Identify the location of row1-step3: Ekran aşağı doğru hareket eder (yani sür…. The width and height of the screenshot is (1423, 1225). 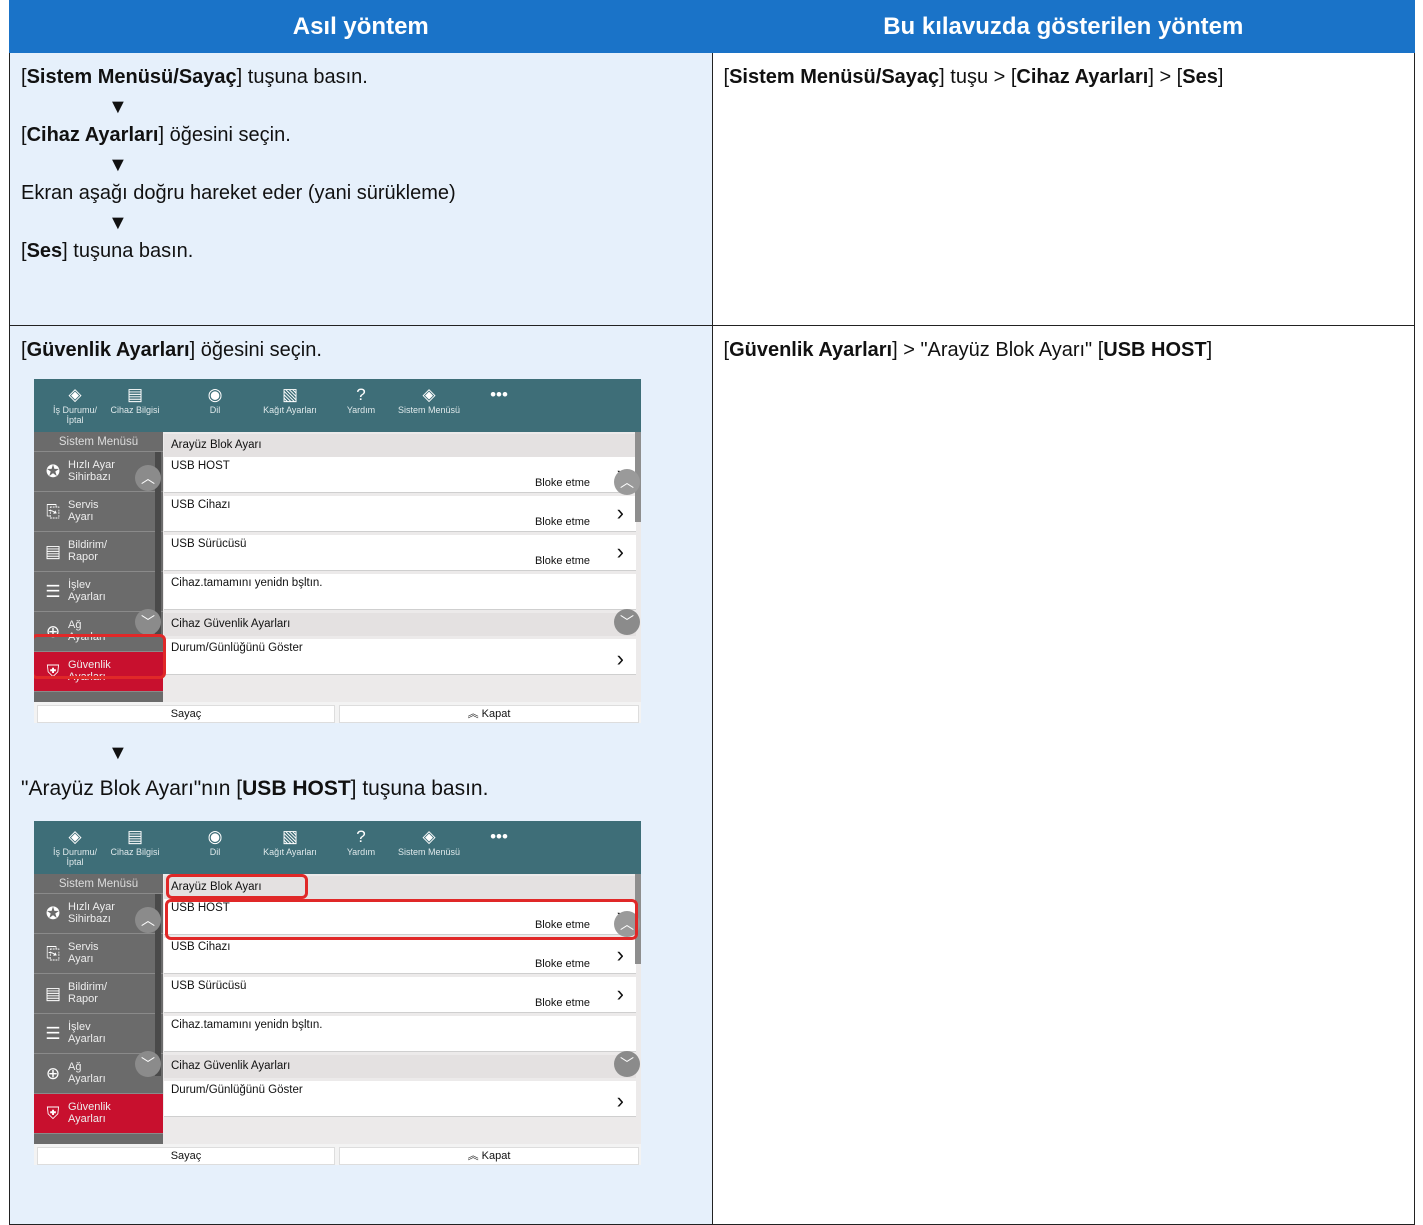
(238, 193).